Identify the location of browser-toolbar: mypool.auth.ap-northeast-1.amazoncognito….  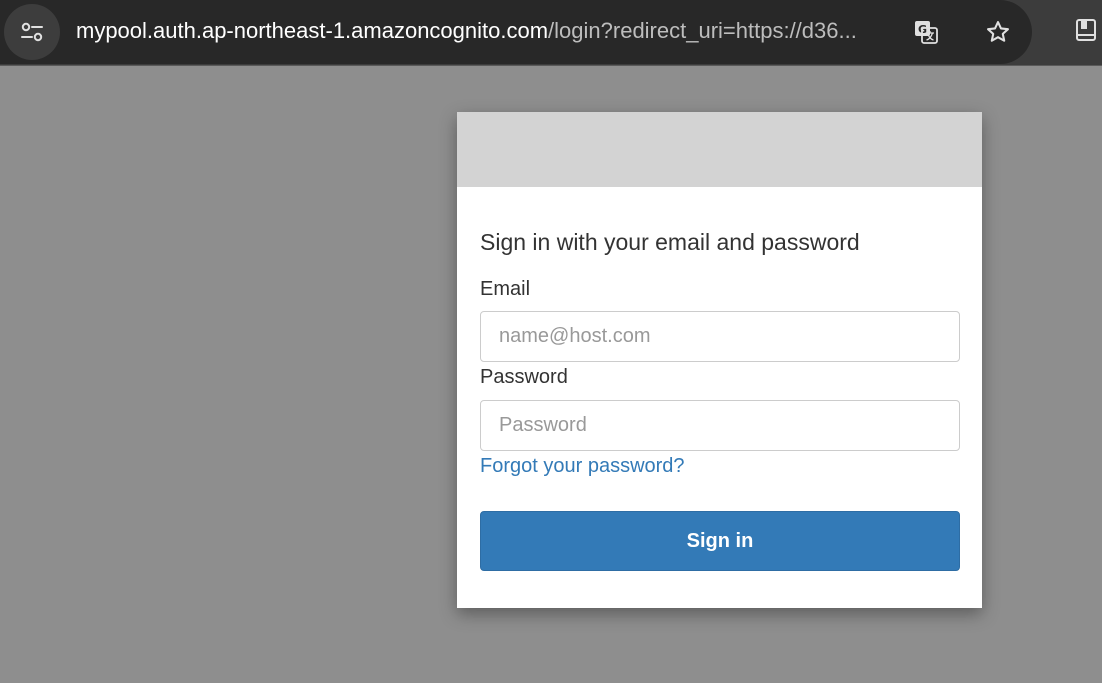
(551, 33).